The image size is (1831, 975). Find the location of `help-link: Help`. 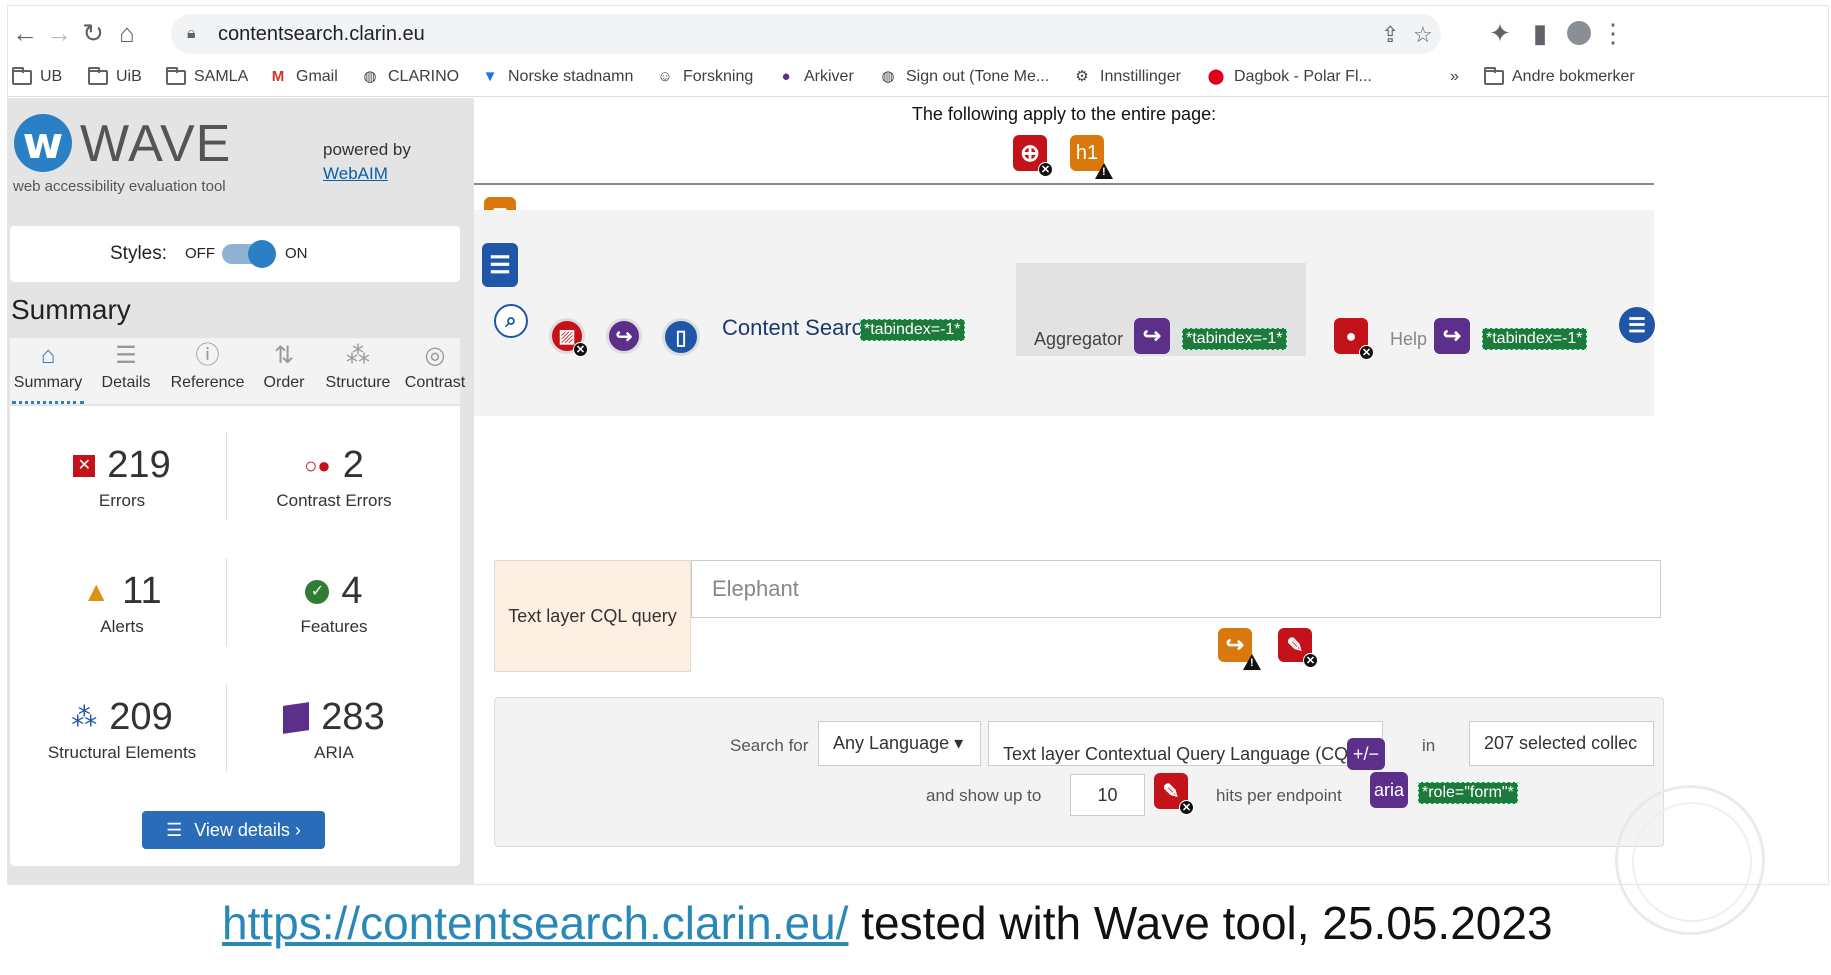

help-link: Help is located at coordinates (1408, 339).